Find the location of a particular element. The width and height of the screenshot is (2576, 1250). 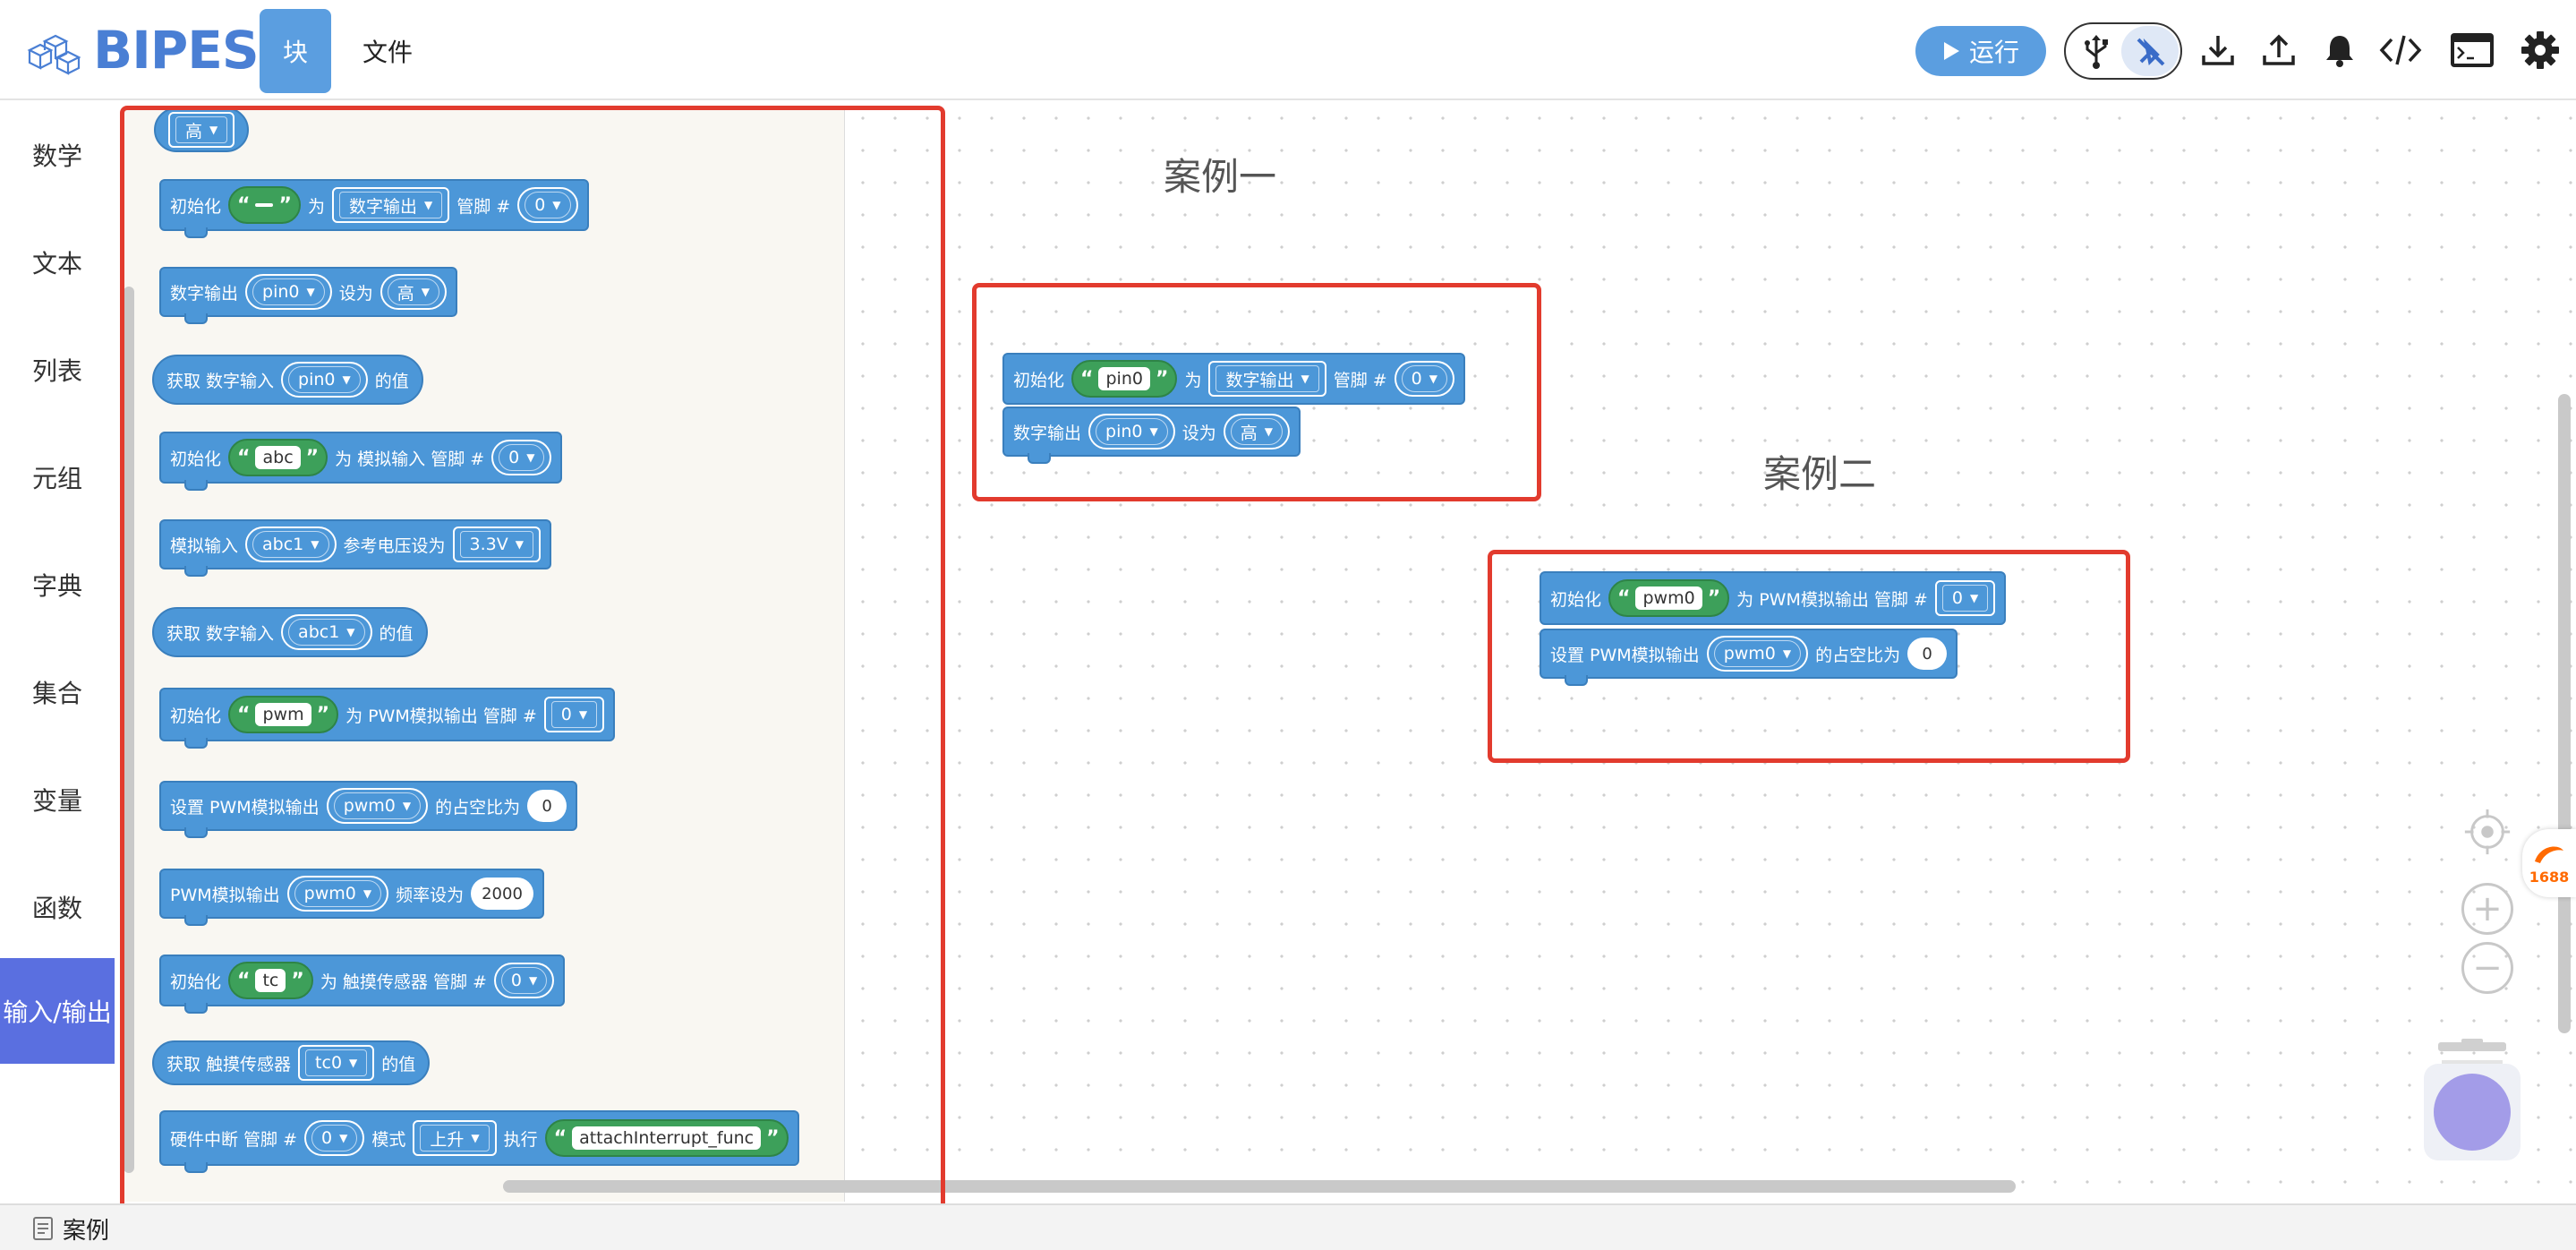

duty-number-input: 0 is located at coordinates (1927, 654).